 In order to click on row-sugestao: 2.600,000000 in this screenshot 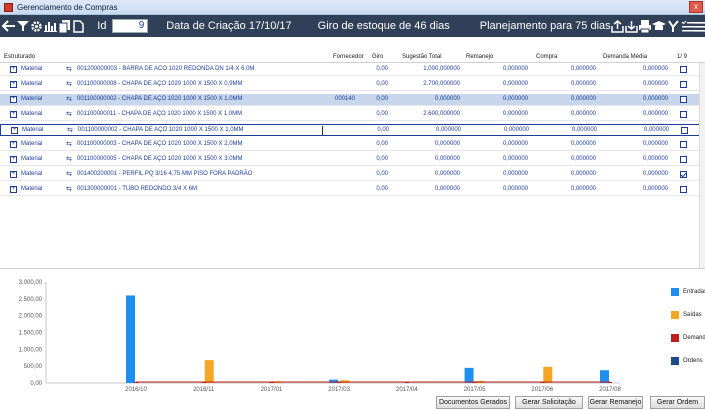, I will do `click(441, 114)`.